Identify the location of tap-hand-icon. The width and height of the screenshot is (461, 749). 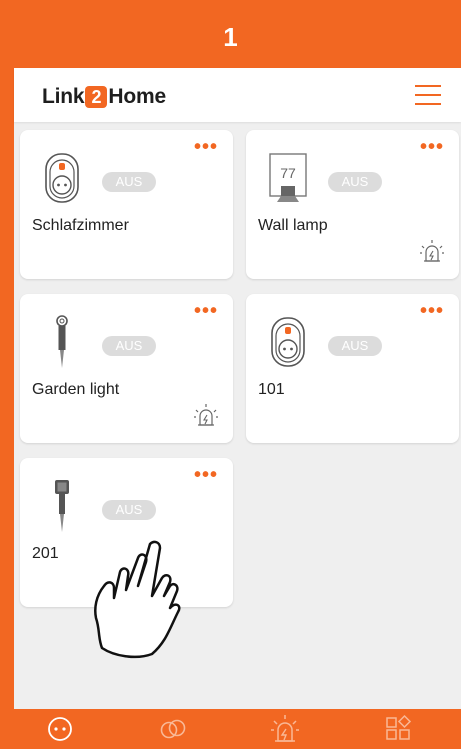
(137, 599).